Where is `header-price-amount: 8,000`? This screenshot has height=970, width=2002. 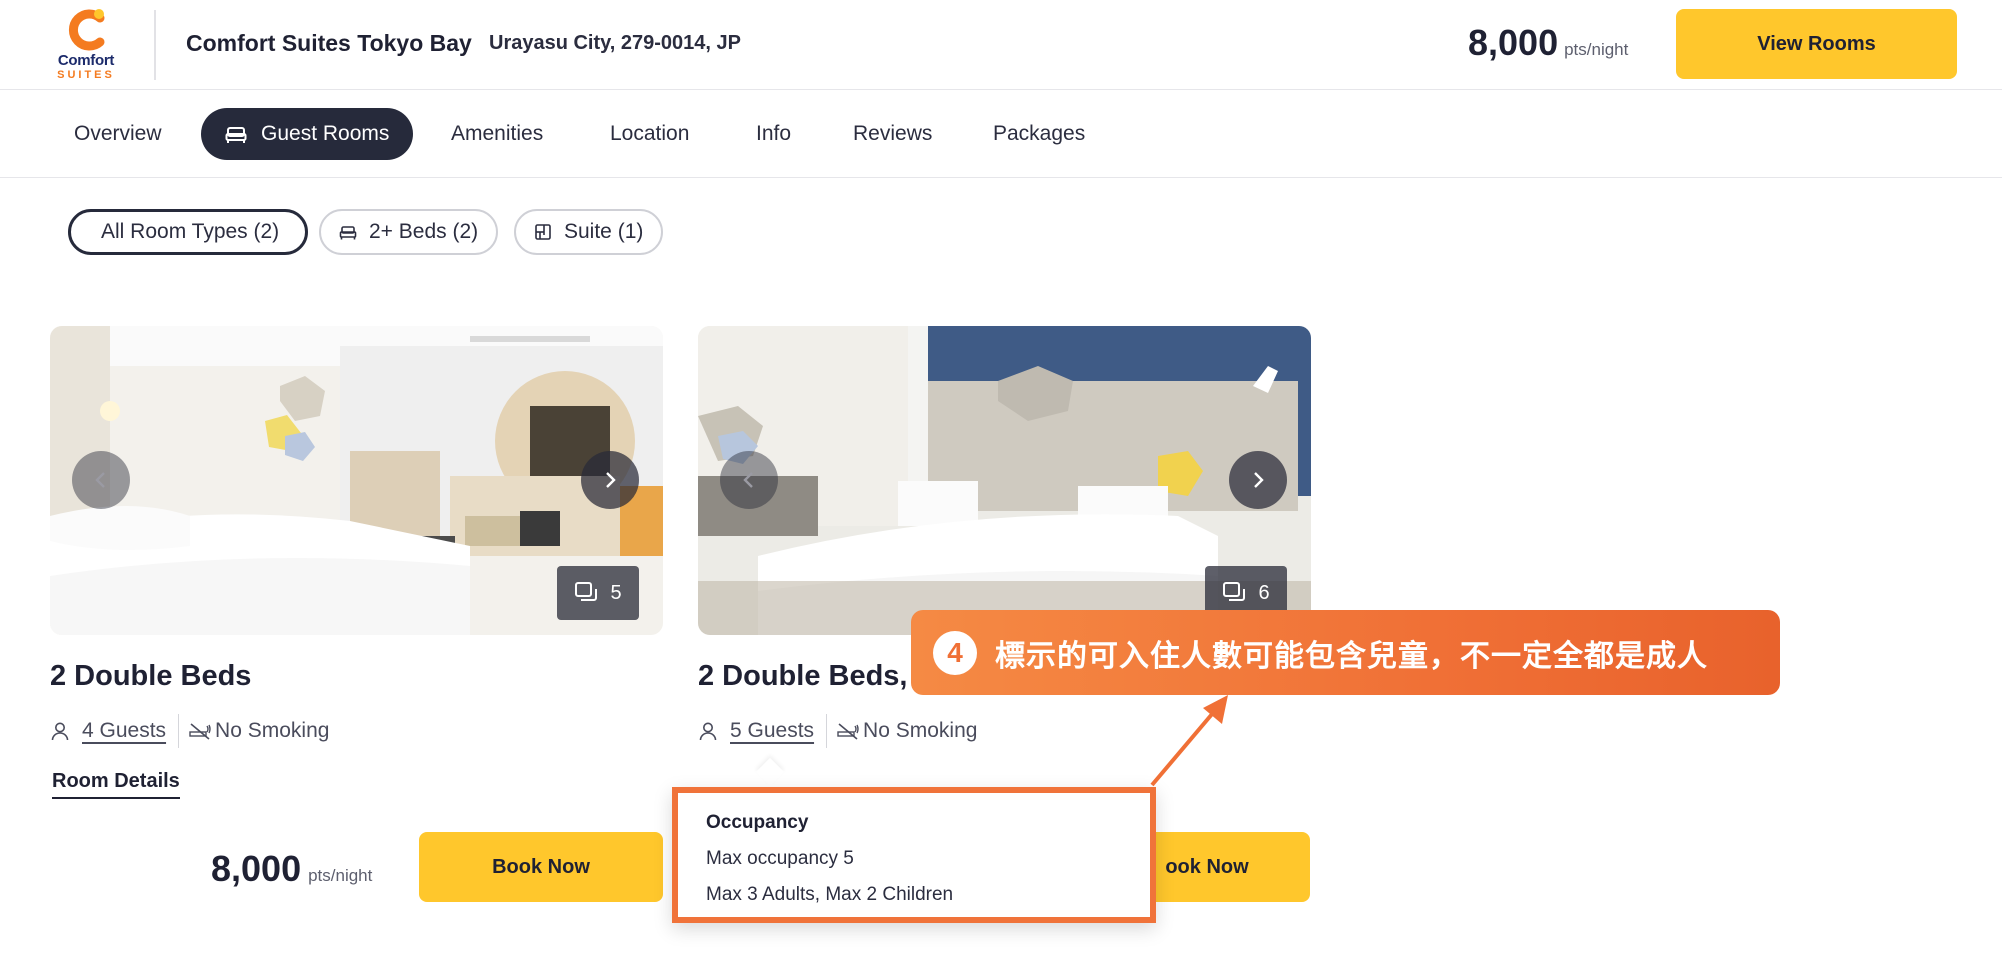
header-price-amount: 8,000 is located at coordinates (1513, 42).